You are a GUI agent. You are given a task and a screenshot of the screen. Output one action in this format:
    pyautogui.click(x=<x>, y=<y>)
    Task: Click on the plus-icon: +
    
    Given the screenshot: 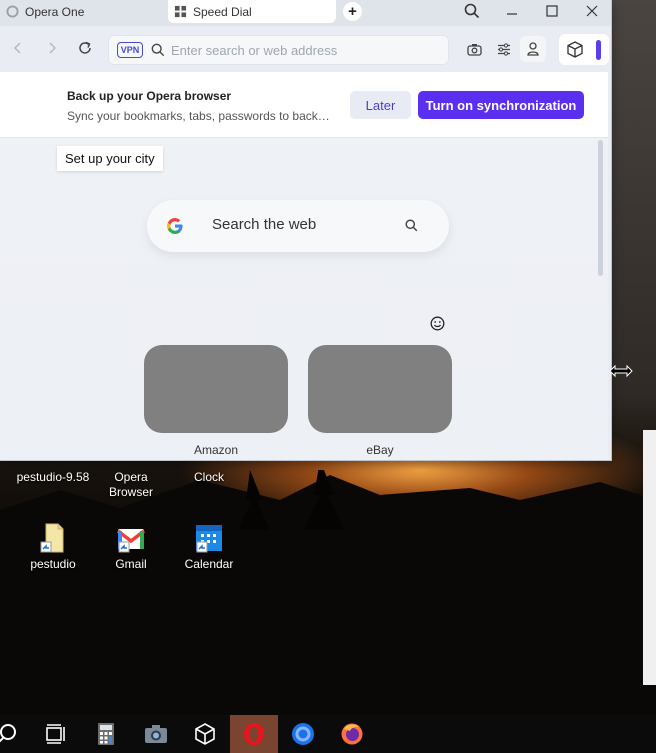 What is the action you would take?
    pyautogui.click(x=352, y=11)
    